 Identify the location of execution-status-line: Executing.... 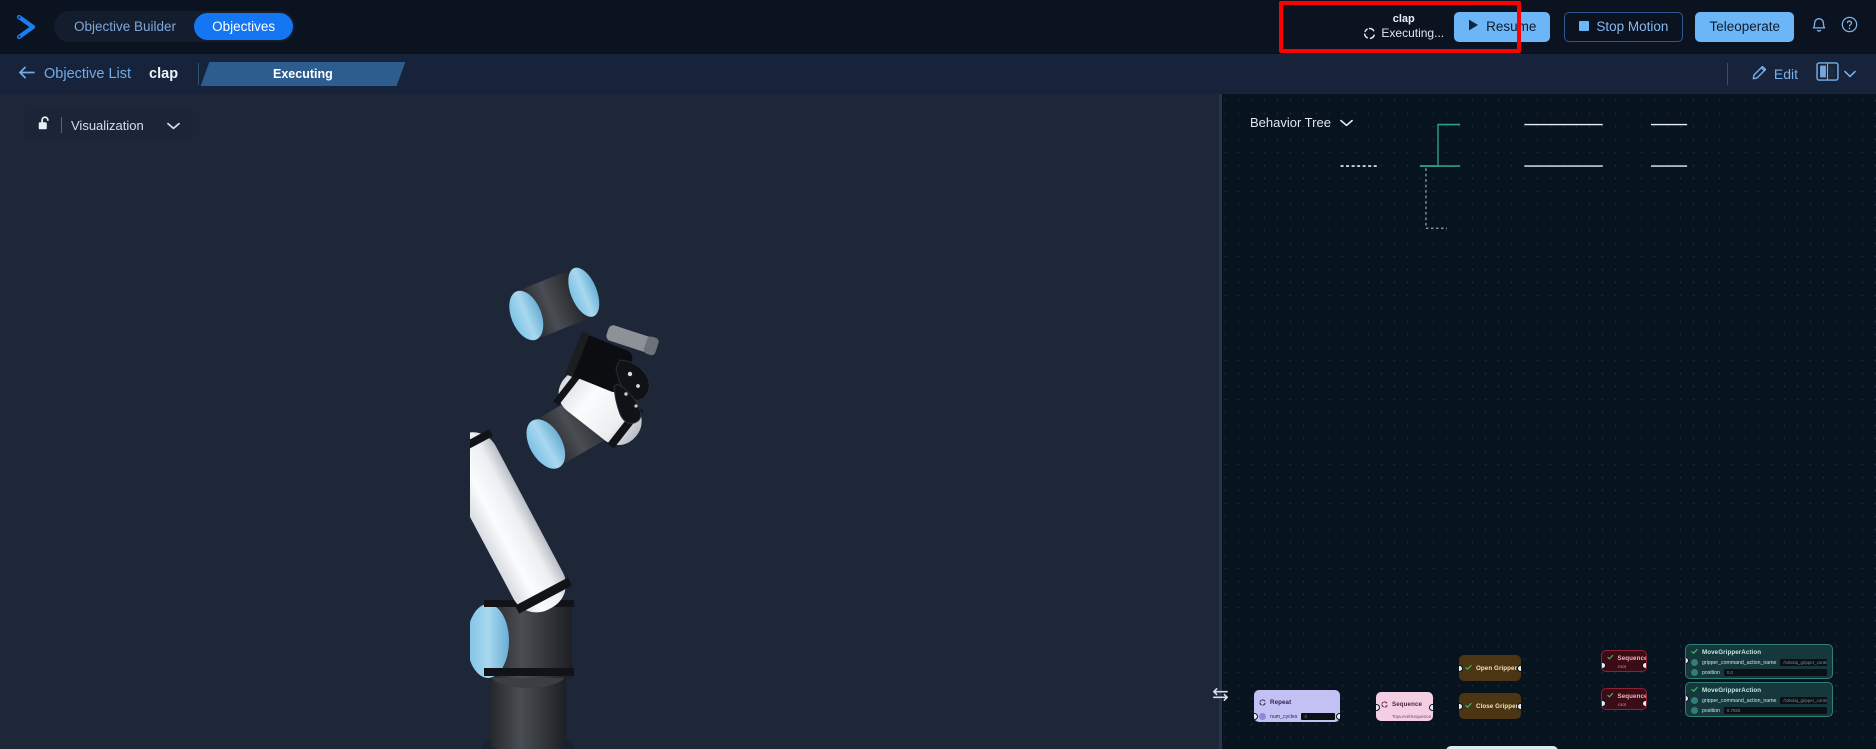
(1403, 33).